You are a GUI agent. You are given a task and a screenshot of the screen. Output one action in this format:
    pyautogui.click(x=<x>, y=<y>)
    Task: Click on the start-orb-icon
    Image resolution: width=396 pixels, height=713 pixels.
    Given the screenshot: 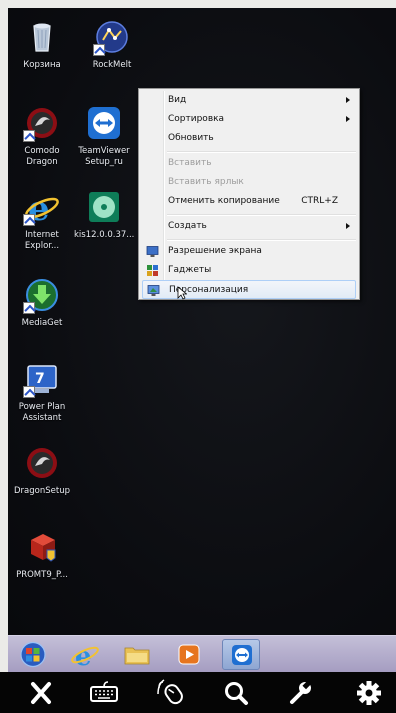 What is the action you would take?
    pyautogui.click(x=33, y=654)
    